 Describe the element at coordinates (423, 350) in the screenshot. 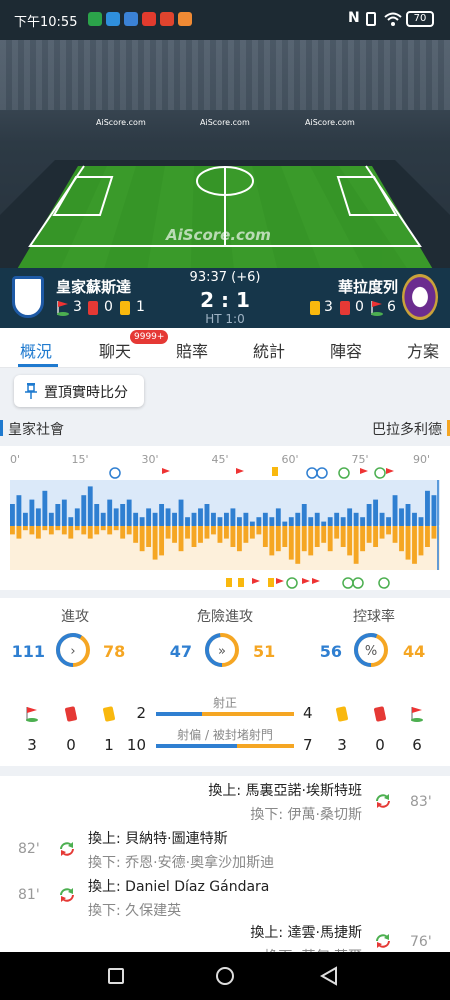

I see `tab-plans: 方案` at that location.